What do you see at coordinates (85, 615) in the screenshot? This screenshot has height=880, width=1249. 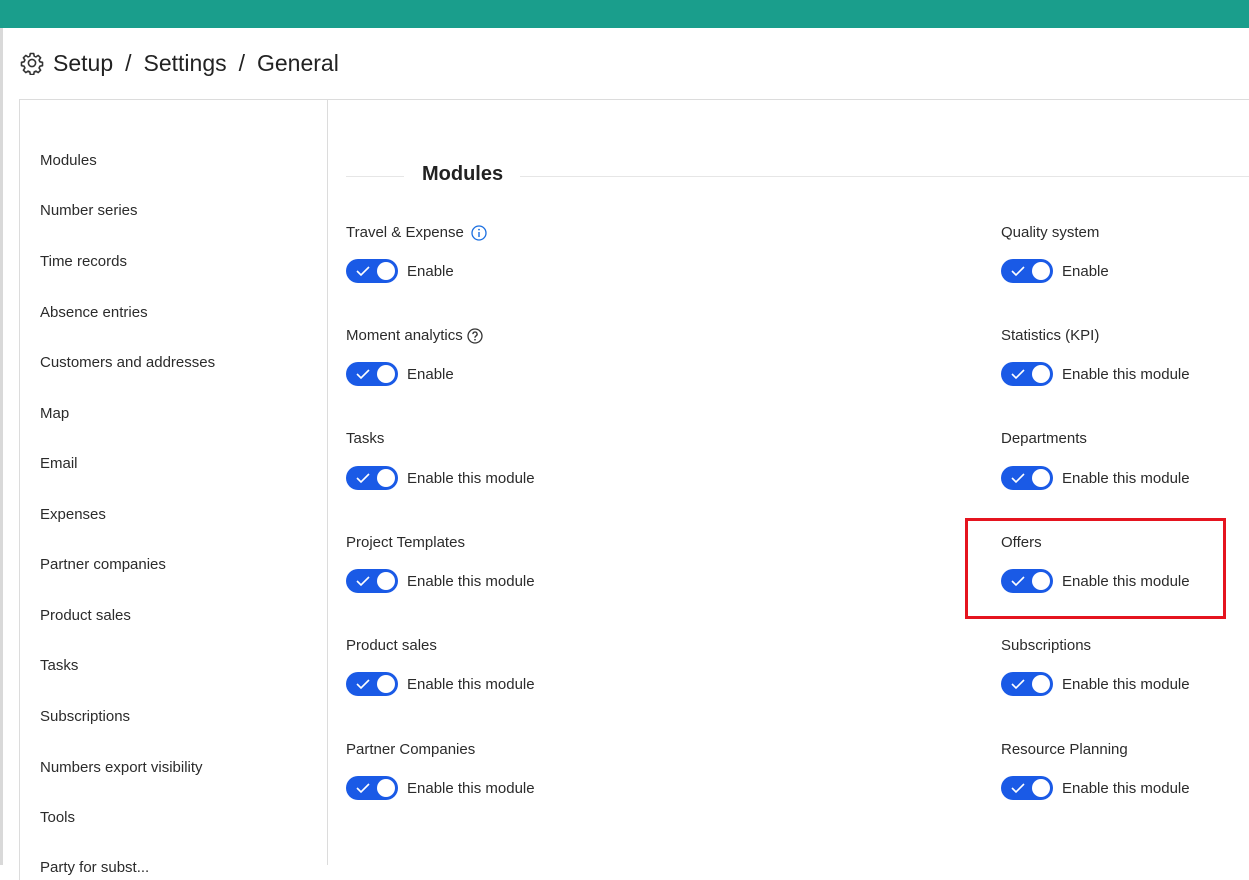 I see `sidebar-item-product-sales: Product sales` at bounding box center [85, 615].